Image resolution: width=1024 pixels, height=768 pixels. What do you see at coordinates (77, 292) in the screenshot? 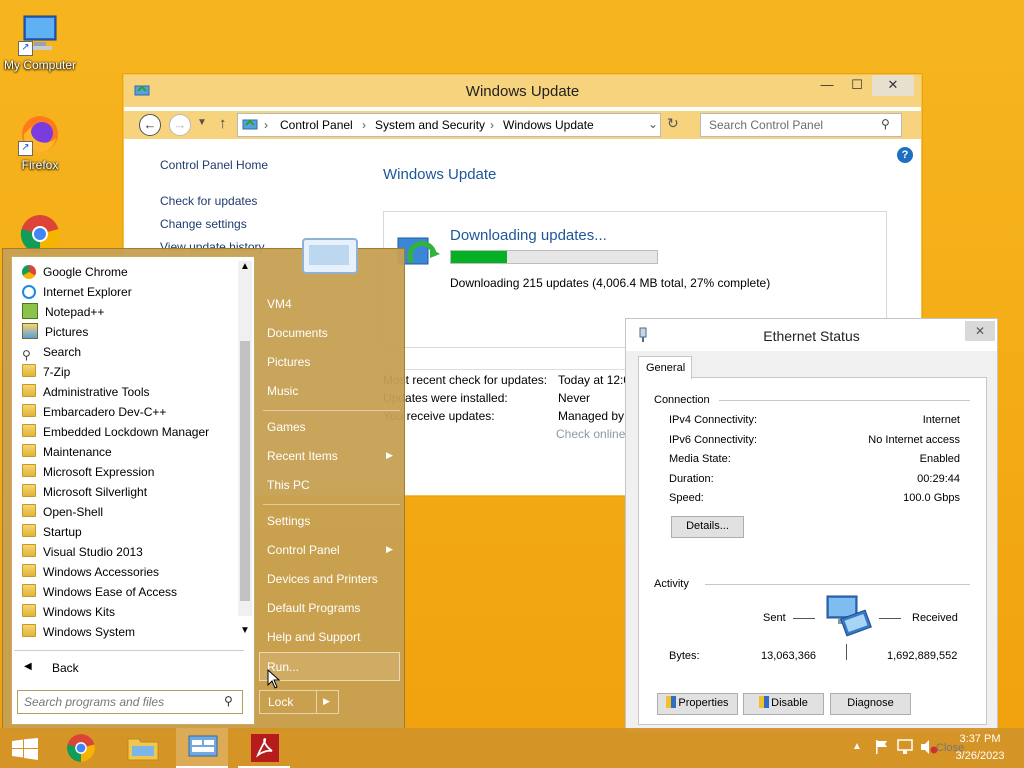
I see `start-program-item: Internet Explorer` at bounding box center [77, 292].